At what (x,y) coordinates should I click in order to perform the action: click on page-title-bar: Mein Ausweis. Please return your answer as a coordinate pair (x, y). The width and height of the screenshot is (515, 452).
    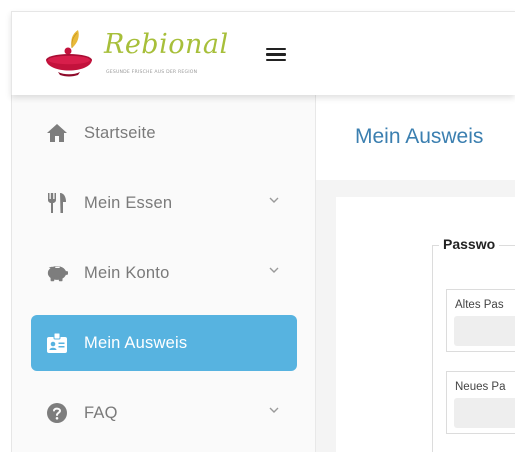
    Looking at the image, I should click on (415, 137).